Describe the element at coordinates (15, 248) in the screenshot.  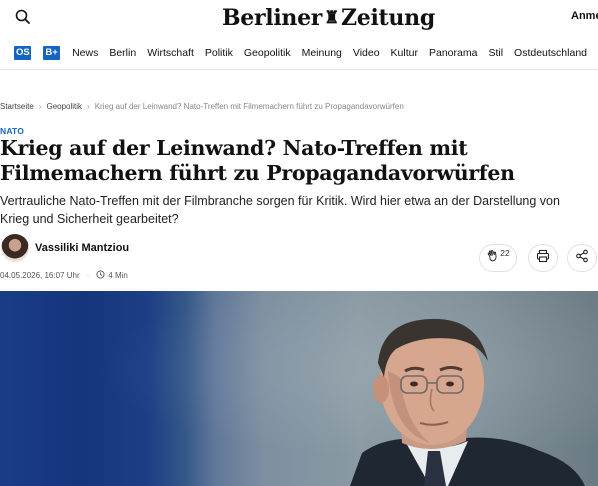
I see `author-avatar` at that location.